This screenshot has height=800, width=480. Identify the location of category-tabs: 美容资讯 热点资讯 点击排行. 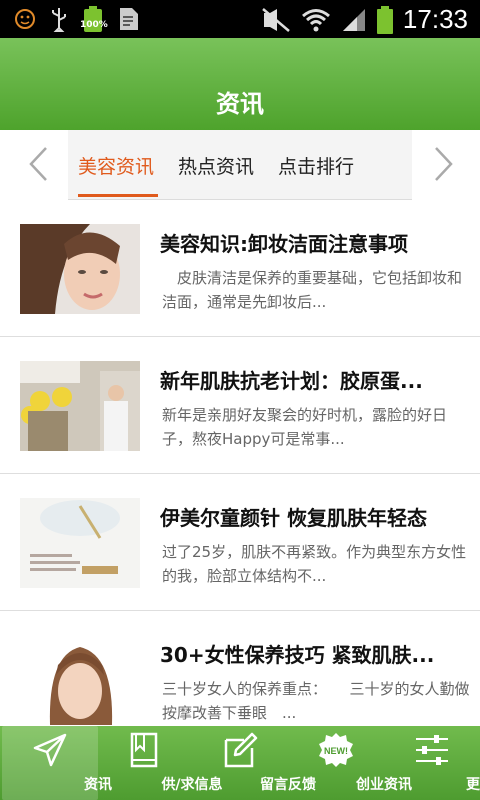
(240, 165).